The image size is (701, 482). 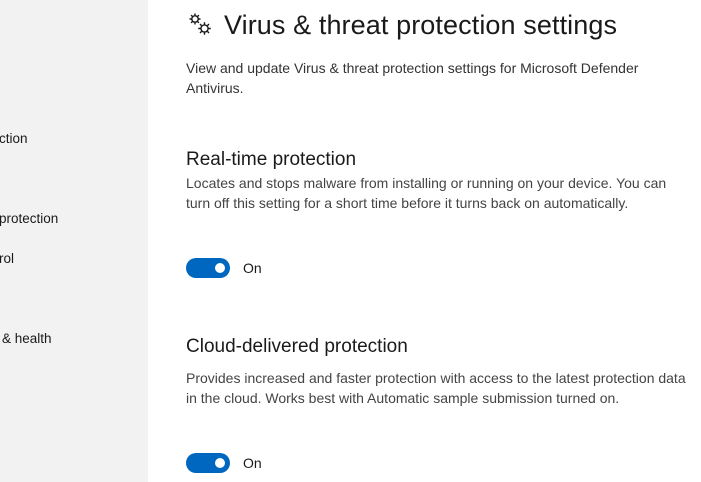 I want to click on cloud-delivered-protection-toggle-row: On, so click(x=224, y=463).